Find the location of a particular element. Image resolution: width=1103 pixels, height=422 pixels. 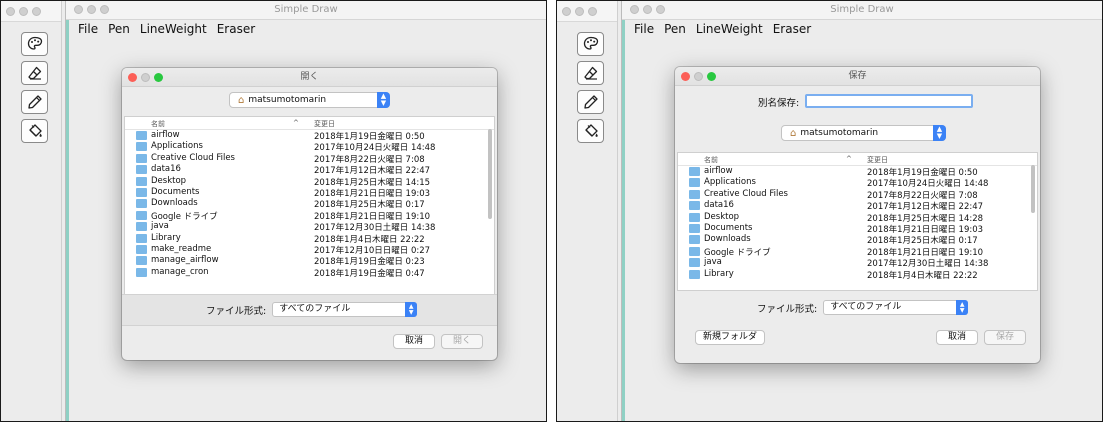

file-modified-date: 2018年1月19日金曜日 0:23 is located at coordinates (369, 262).